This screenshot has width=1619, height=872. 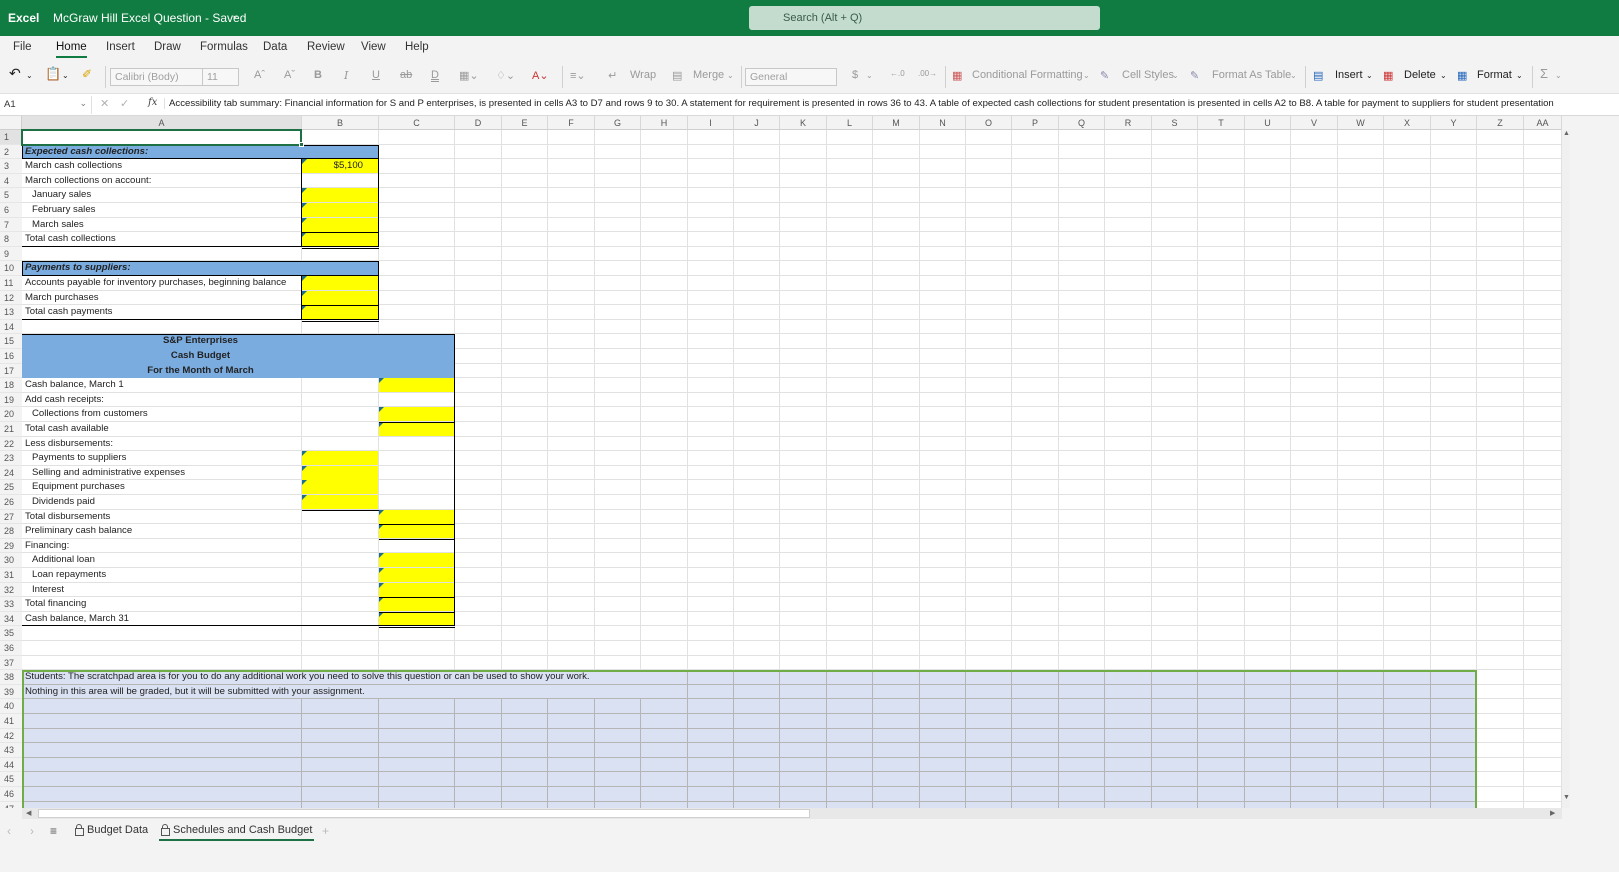 What do you see at coordinates (1027, 75) in the screenshot?
I see `conditional-formatting-button: Conditional Formatting` at bounding box center [1027, 75].